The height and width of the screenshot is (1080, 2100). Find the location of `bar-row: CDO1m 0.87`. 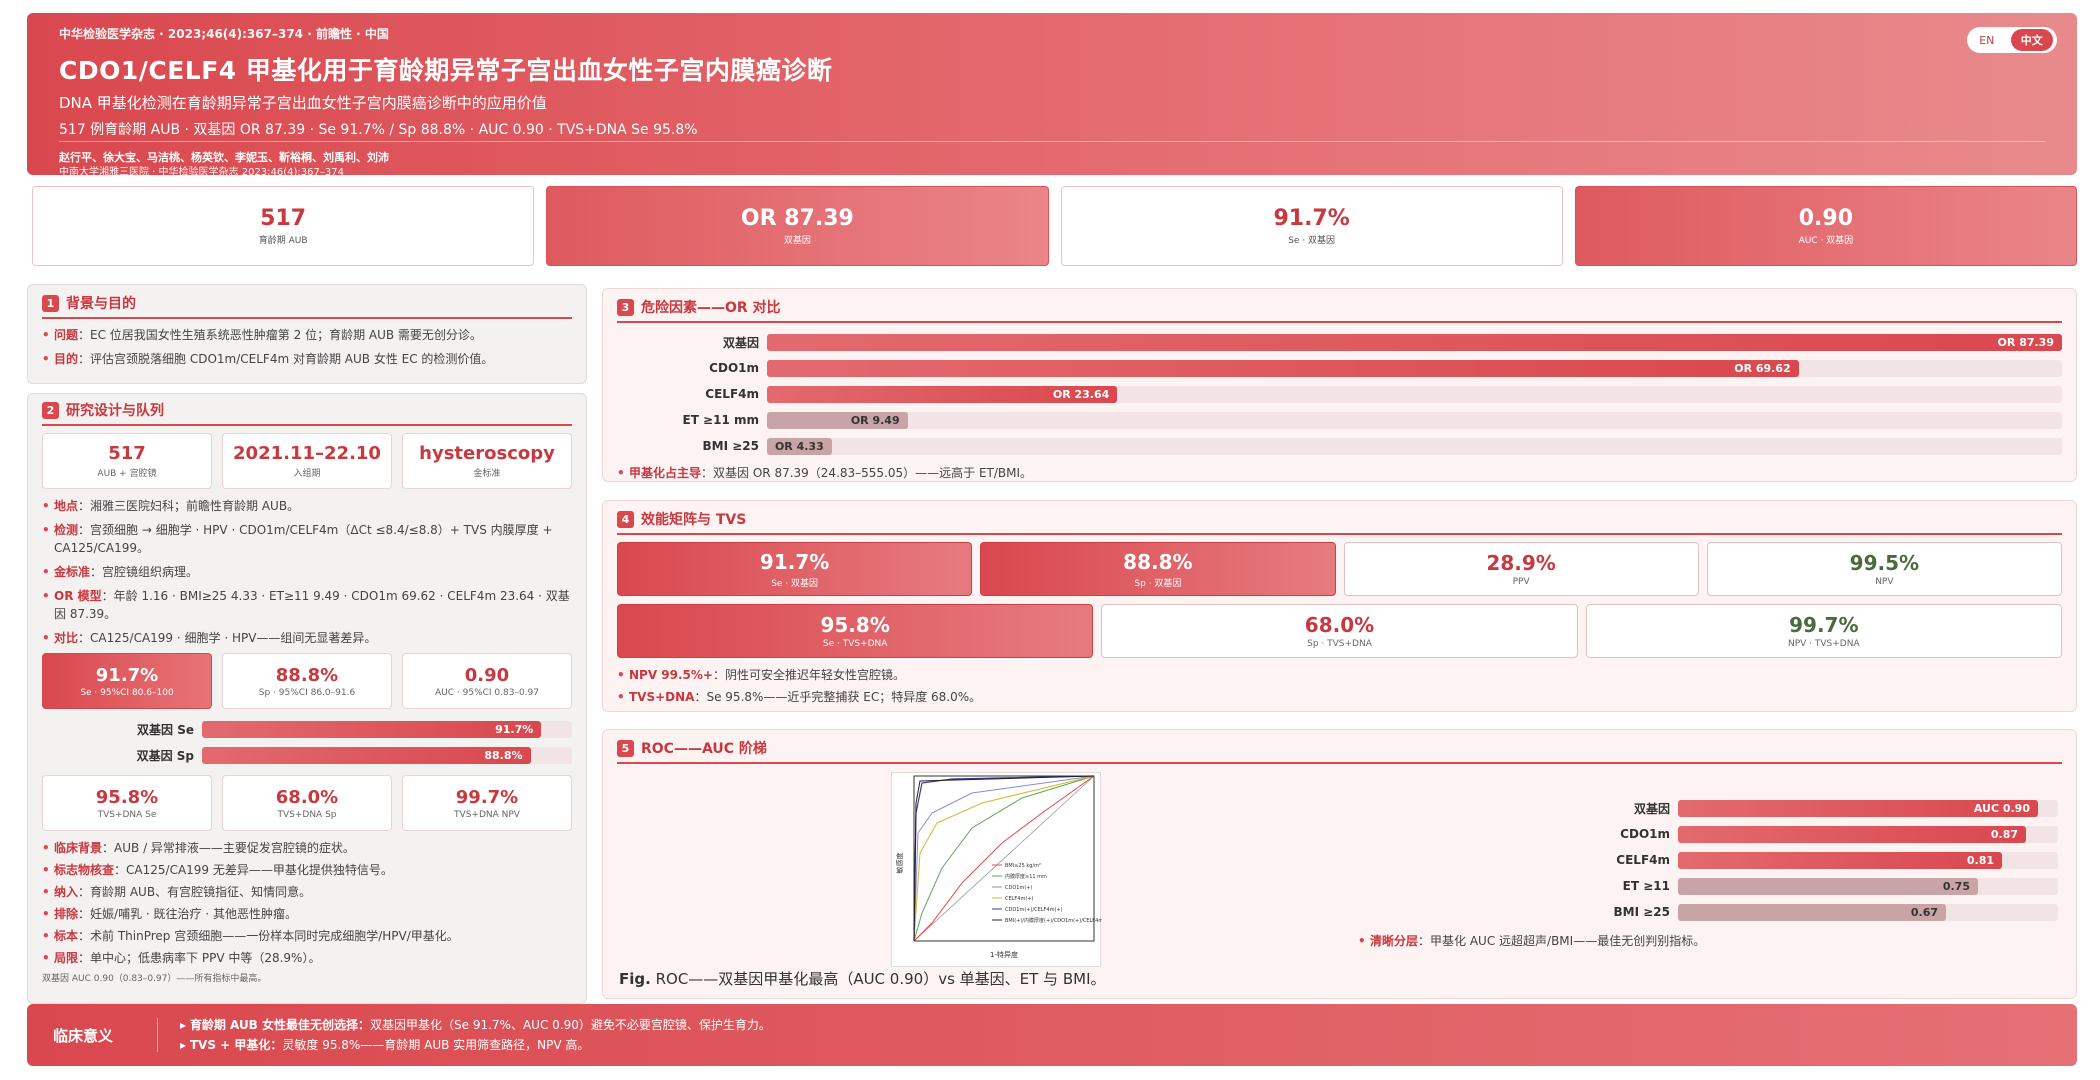

bar-row: CDO1m 0.87 is located at coordinates (1788, 834).